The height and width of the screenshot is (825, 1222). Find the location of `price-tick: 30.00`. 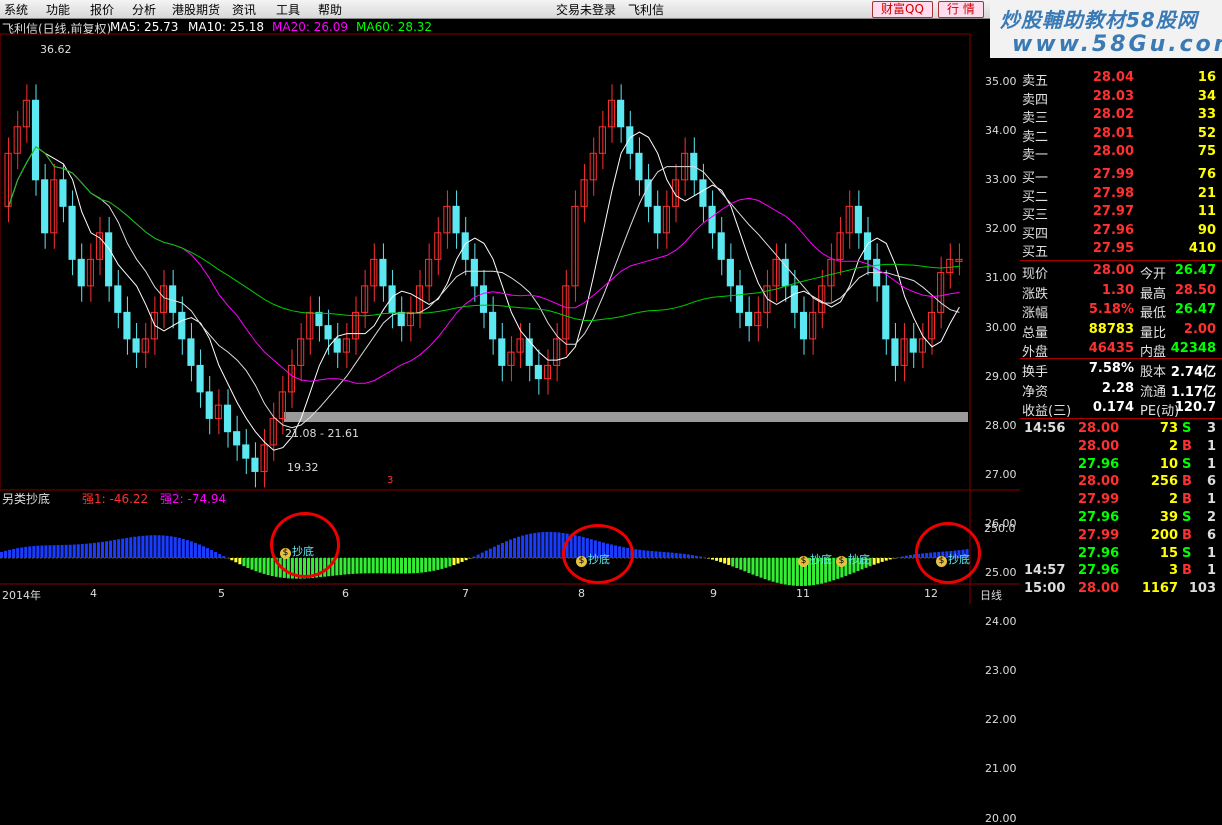

price-tick: 30.00 is located at coordinates (1001, 327).